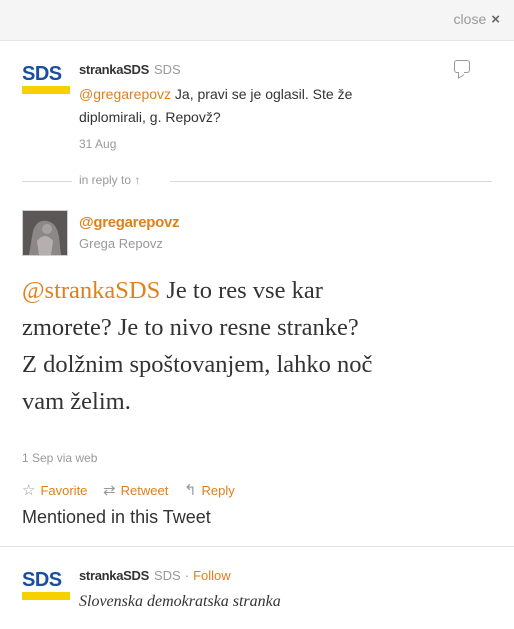 This screenshot has width=514, height=629. I want to click on reply-label: Reply, so click(218, 490).